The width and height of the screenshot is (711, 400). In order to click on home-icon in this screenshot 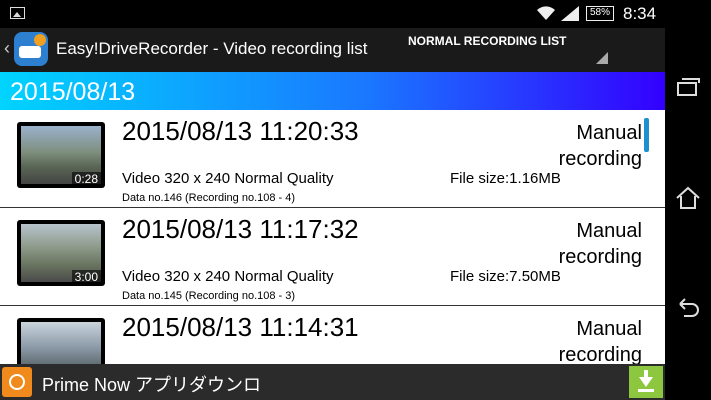, I will do `click(688, 198)`.